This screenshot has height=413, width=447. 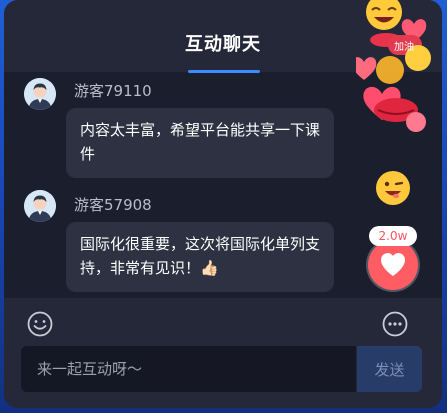 I want to click on floating-reactions: 加油, so click(x=392, y=70).